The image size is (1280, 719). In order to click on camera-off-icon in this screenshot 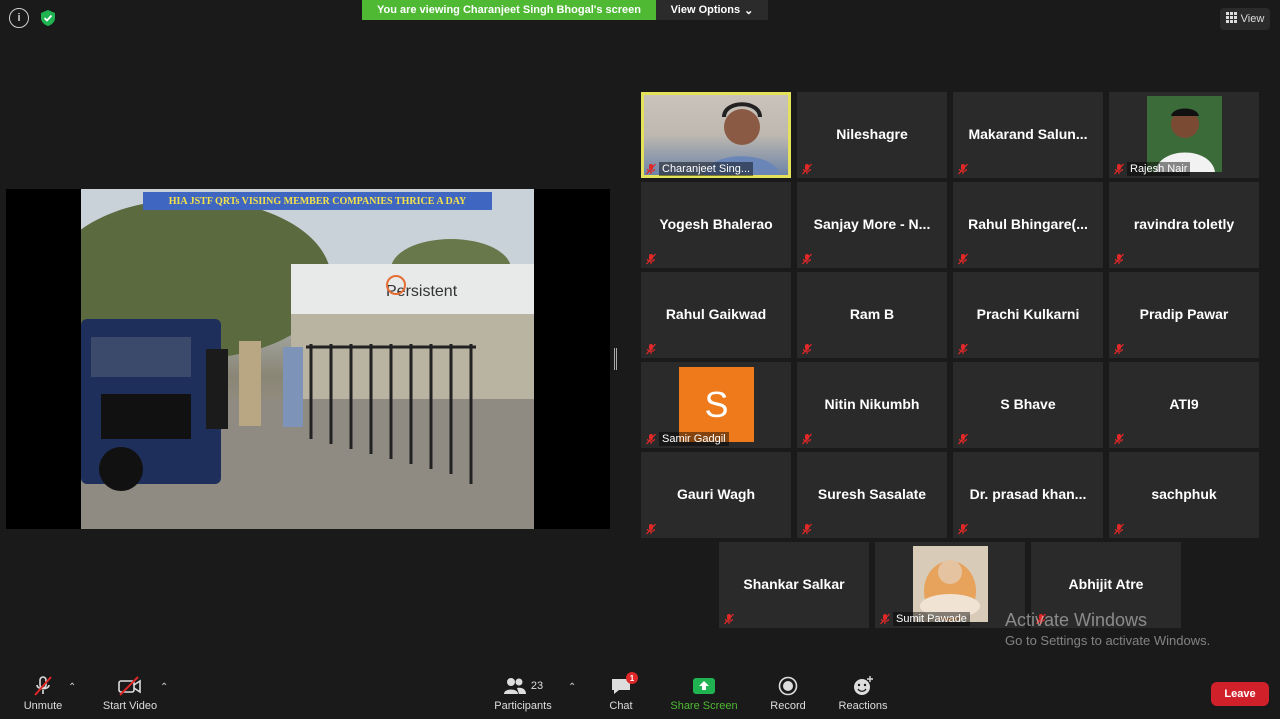, I will do `click(130, 686)`.